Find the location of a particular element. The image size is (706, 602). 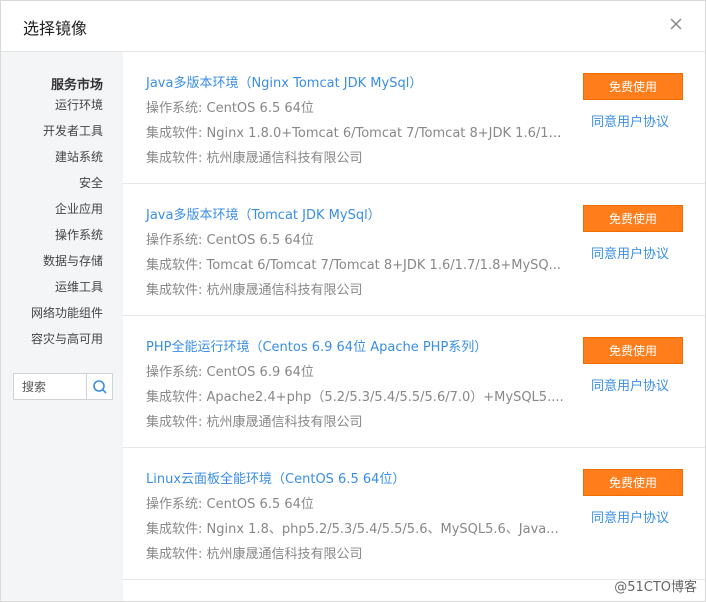

sidebar-item-network: 网络功能组件 is located at coordinates (67, 317).